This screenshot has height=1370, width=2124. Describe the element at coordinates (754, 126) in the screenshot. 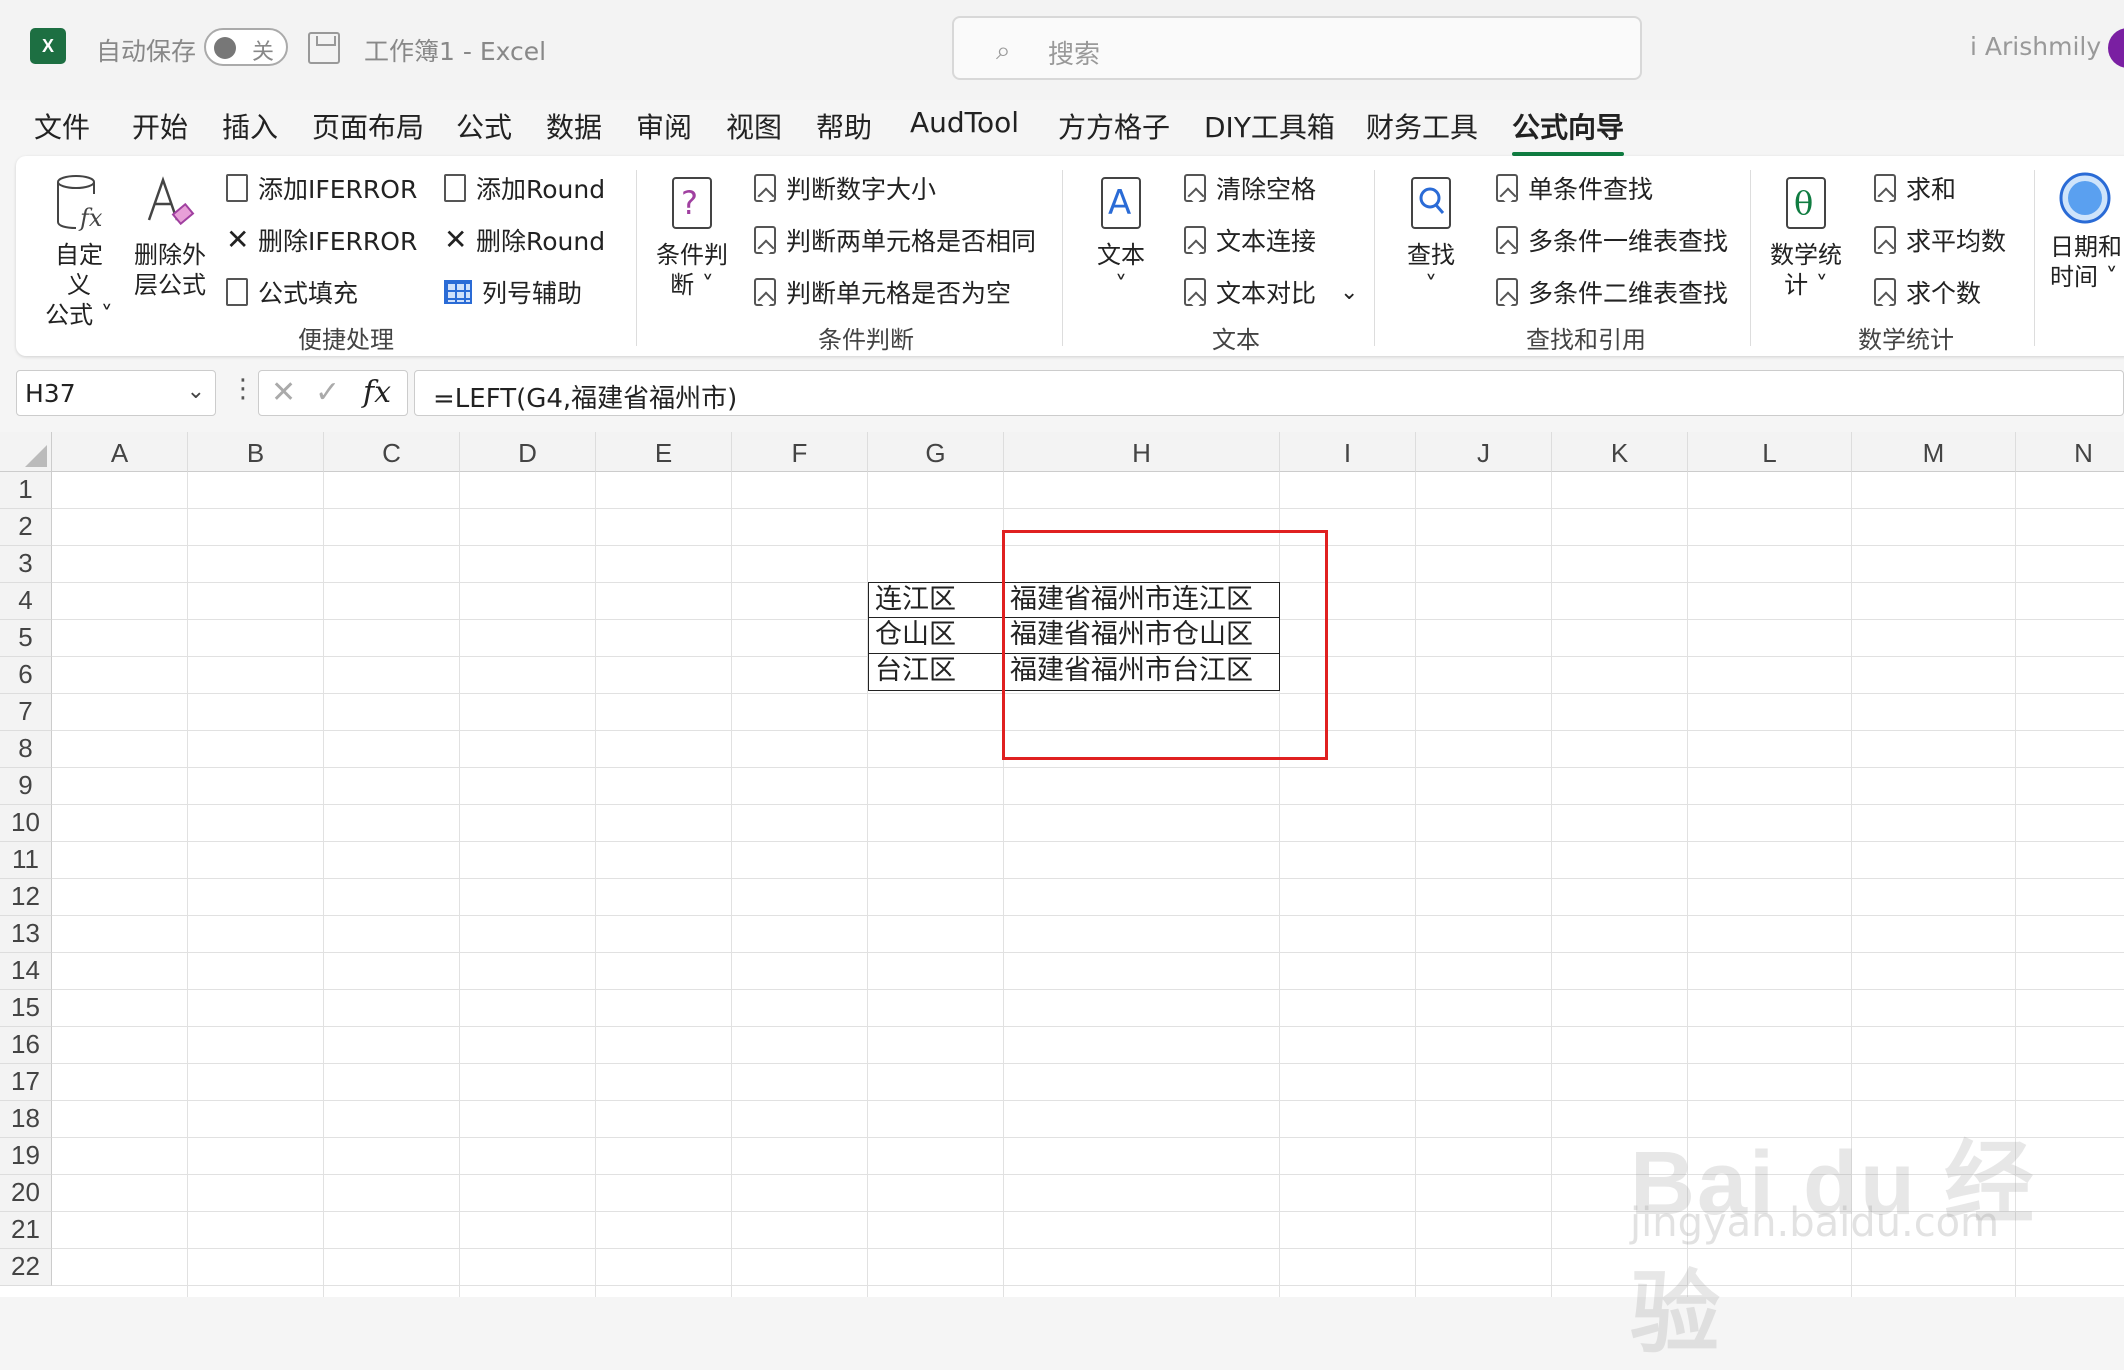

I see `tab-view: 视图` at that location.